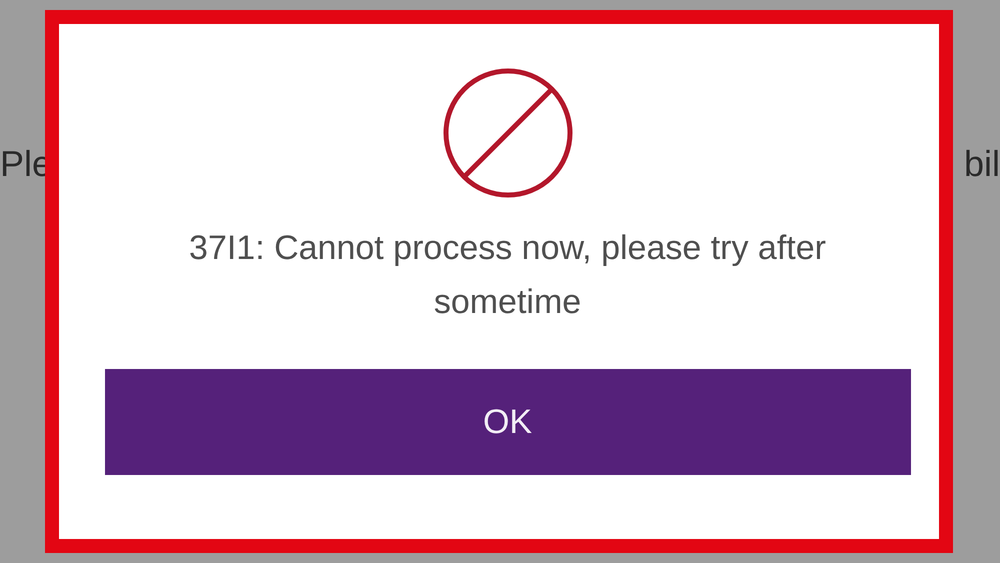  I want to click on prohibited-icon, so click(508, 133).